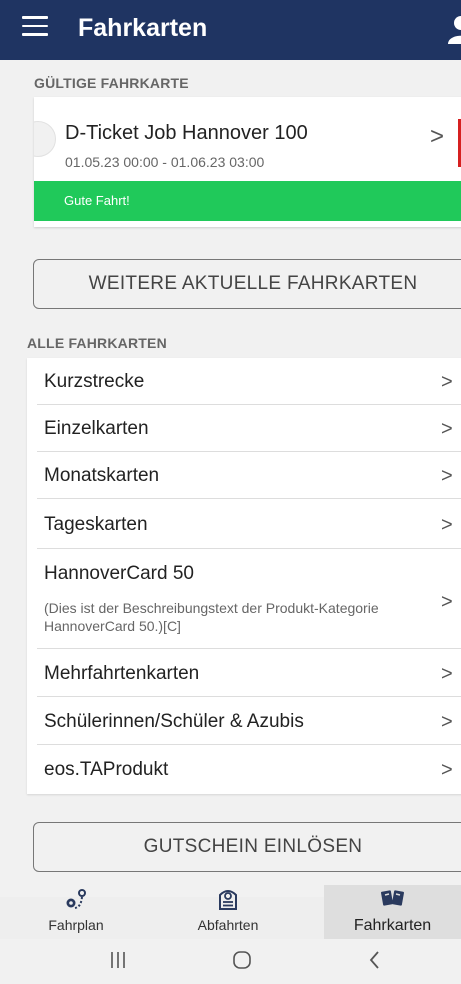 This screenshot has height=984, width=461. Describe the element at coordinates (247, 847) in the screenshot. I see `redeem-voucher-button: GUTSCHEIN EINLÖSEN` at that location.